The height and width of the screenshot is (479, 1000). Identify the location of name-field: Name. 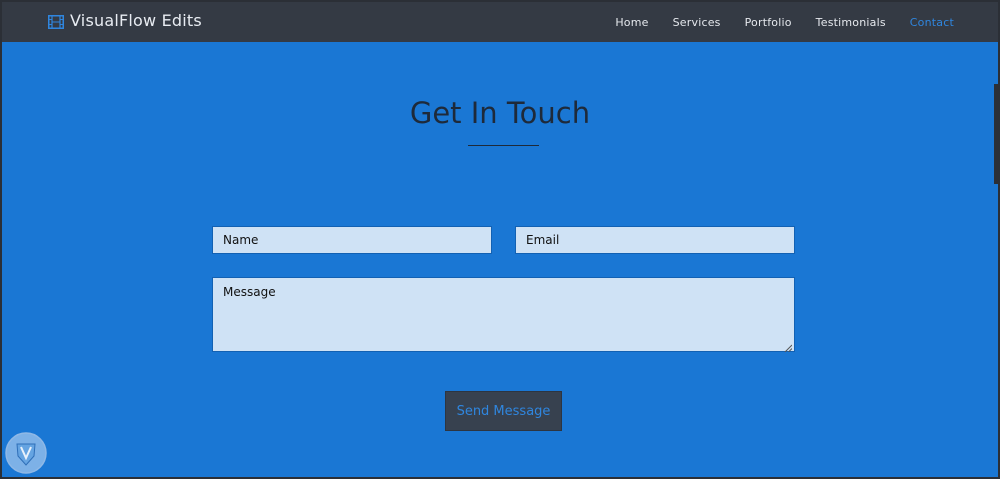
(352, 240).